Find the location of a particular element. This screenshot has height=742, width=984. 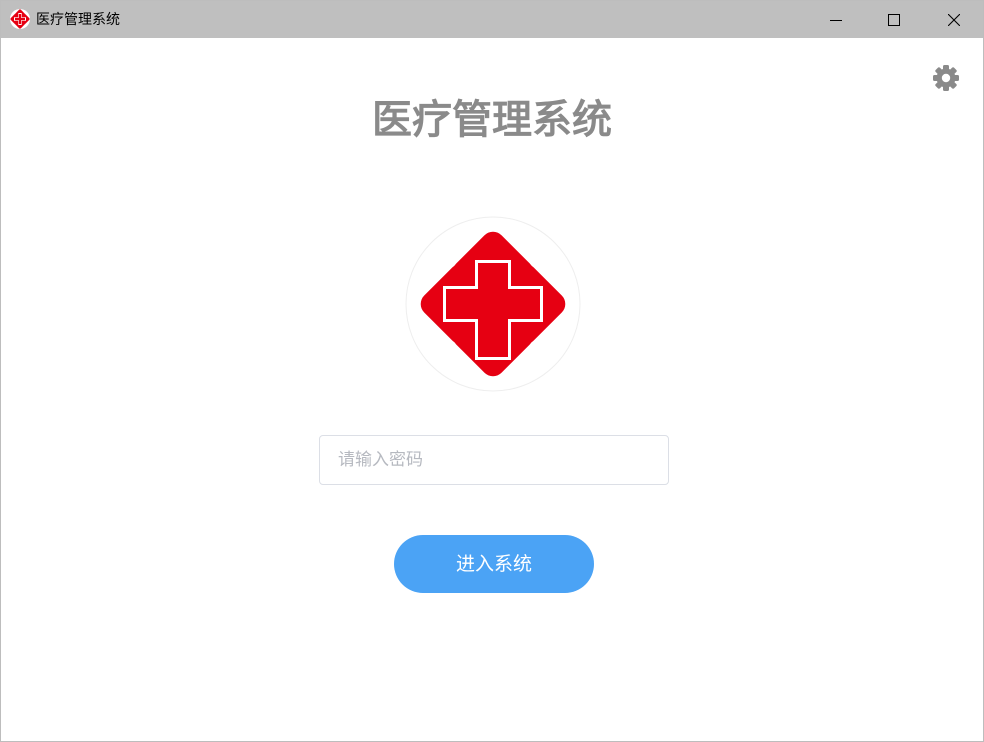

enter-system-button: 进入系统 is located at coordinates (494, 564).